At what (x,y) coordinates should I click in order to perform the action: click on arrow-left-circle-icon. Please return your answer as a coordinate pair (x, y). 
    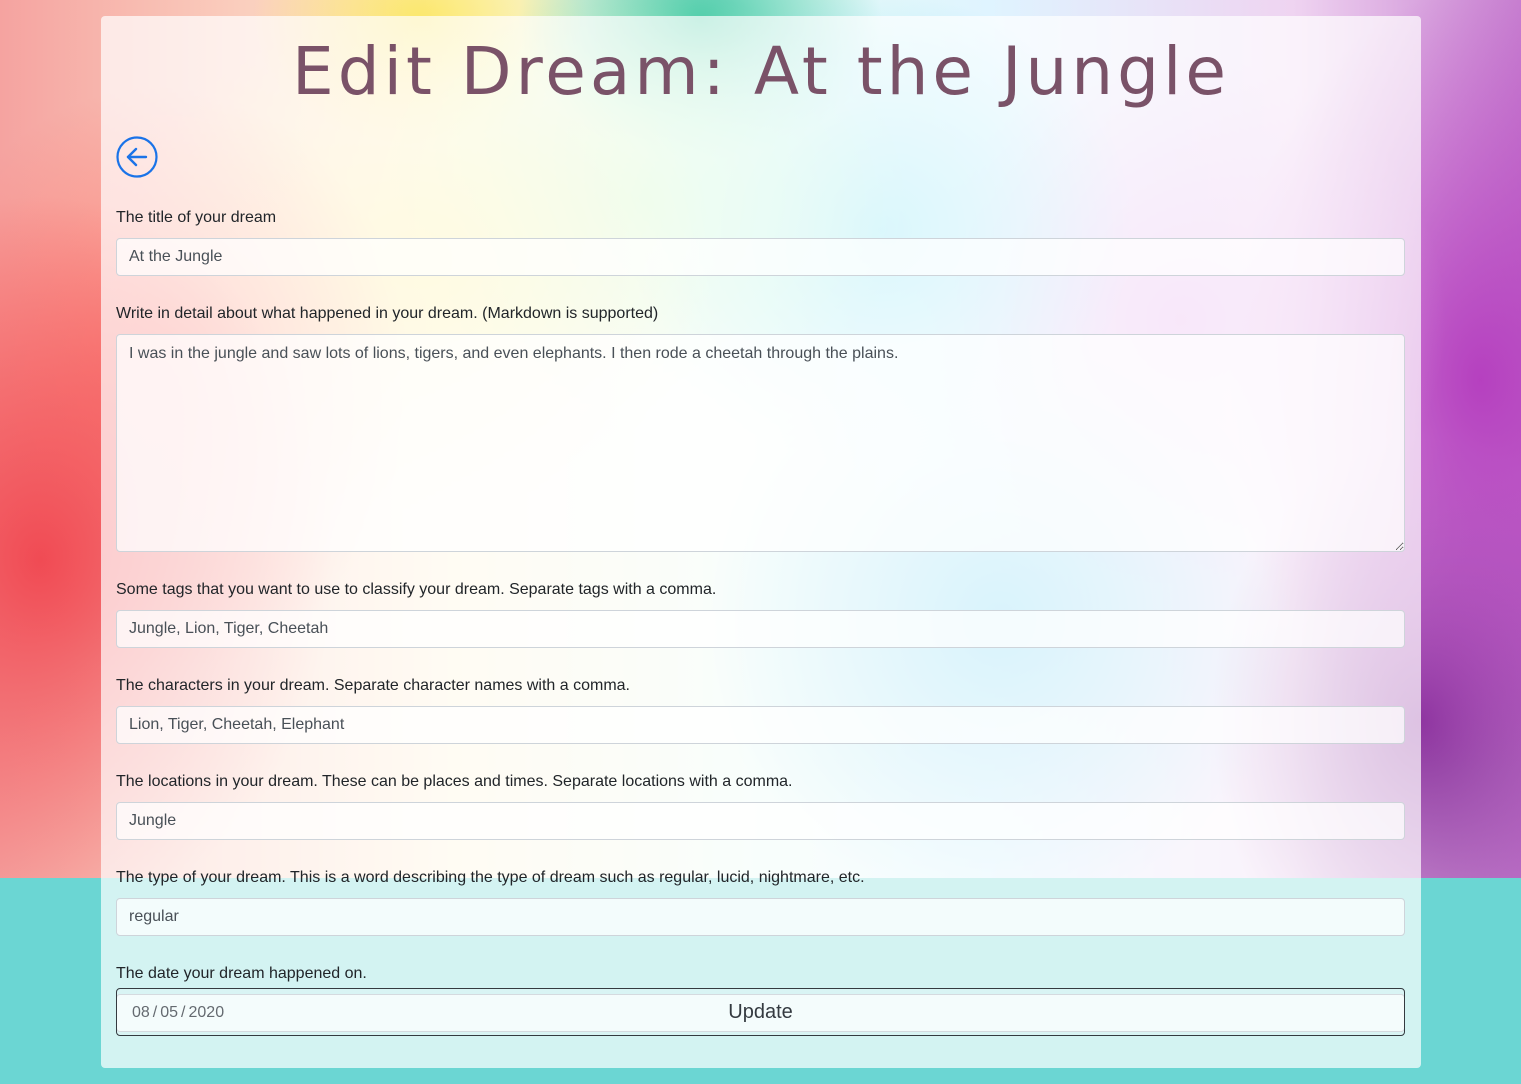
    Looking at the image, I should click on (137, 157).